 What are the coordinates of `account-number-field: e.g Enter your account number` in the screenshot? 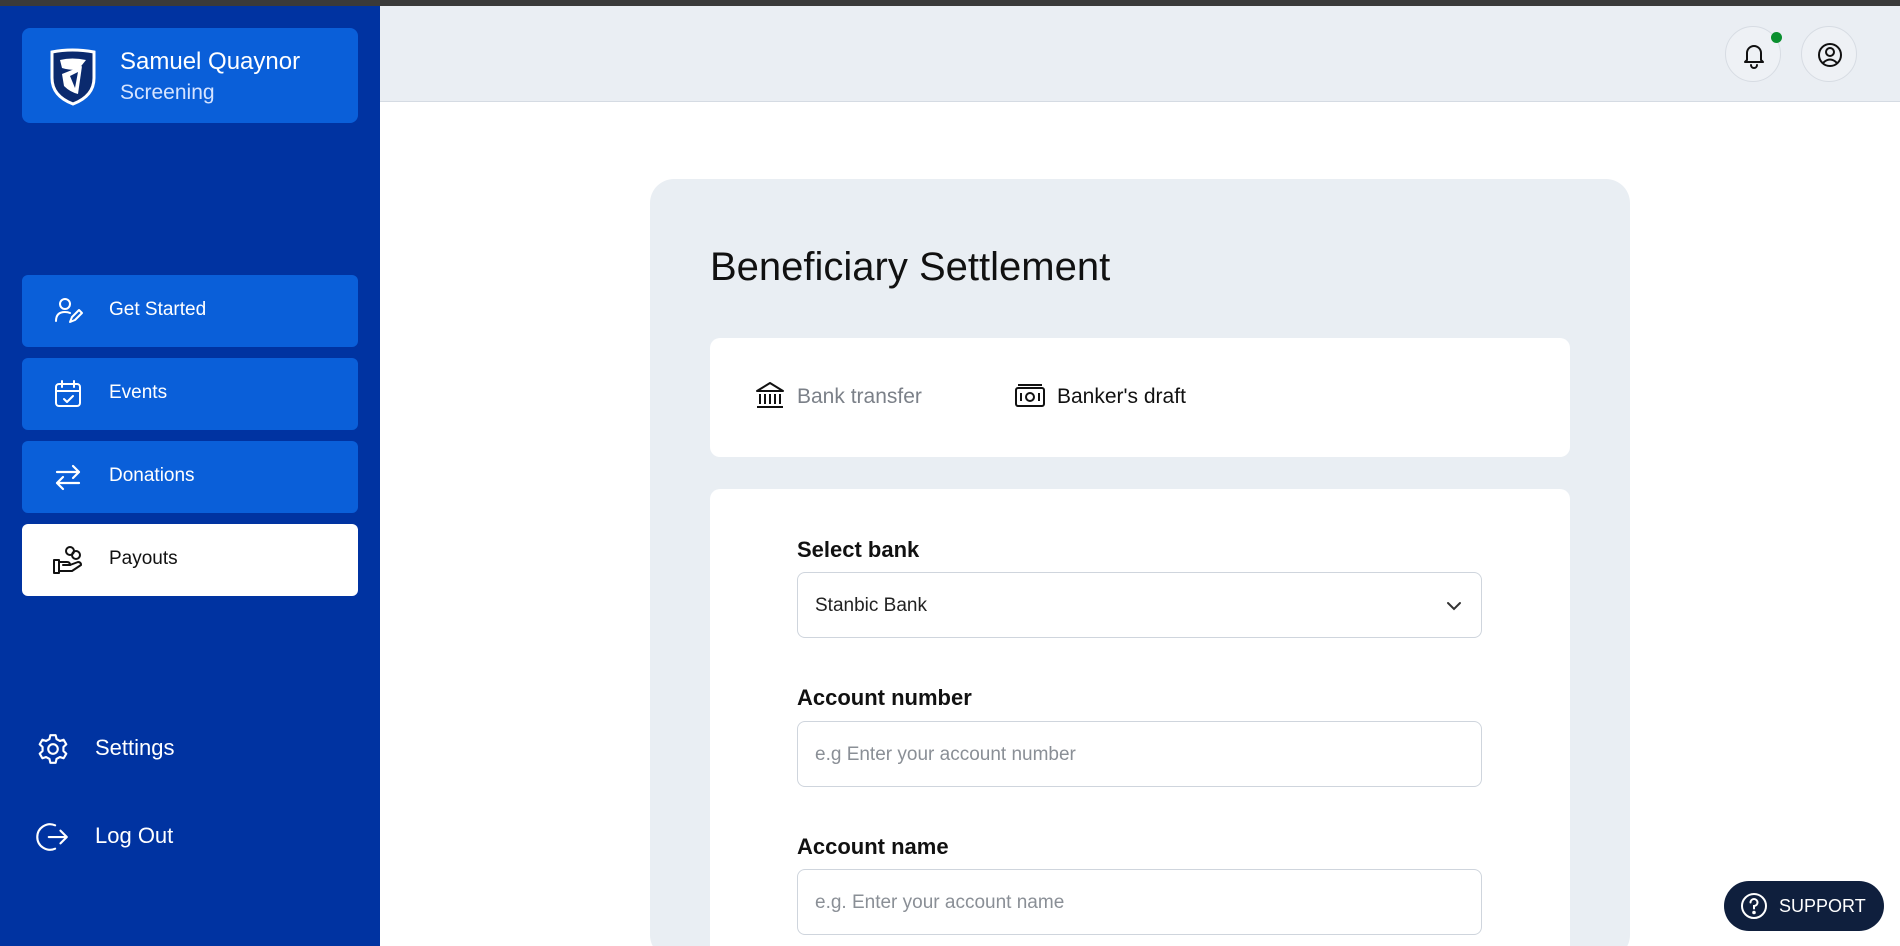 It's located at (1139, 754).